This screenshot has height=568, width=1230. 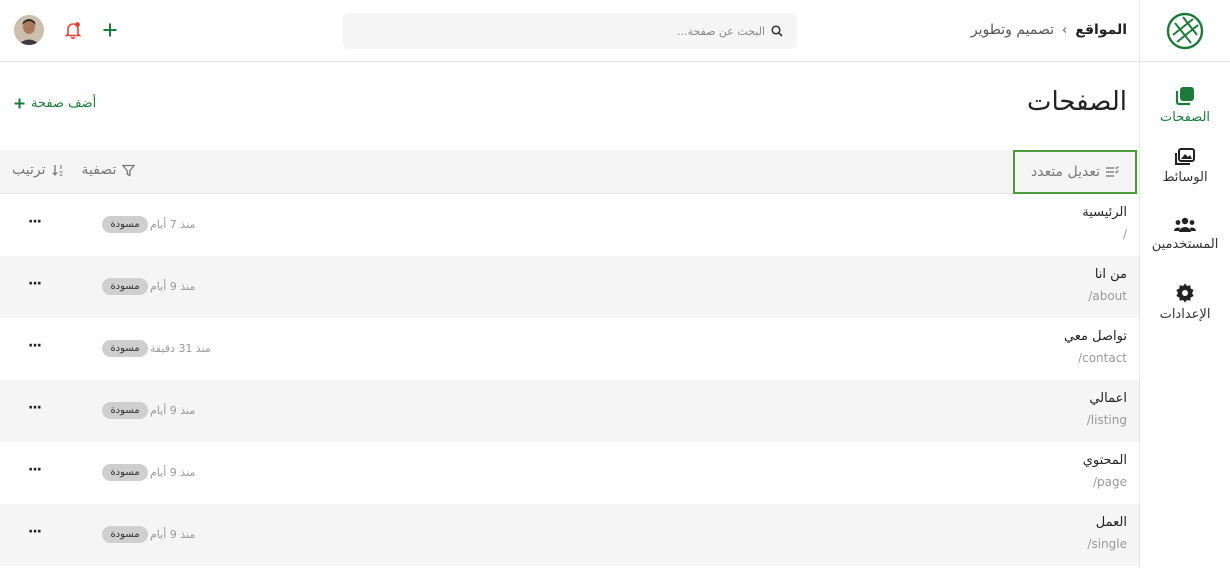 What do you see at coordinates (1012, 30) in the screenshot?
I see `breadcrumb-current: تصميم وتطوير` at bounding box center [1012, 30].